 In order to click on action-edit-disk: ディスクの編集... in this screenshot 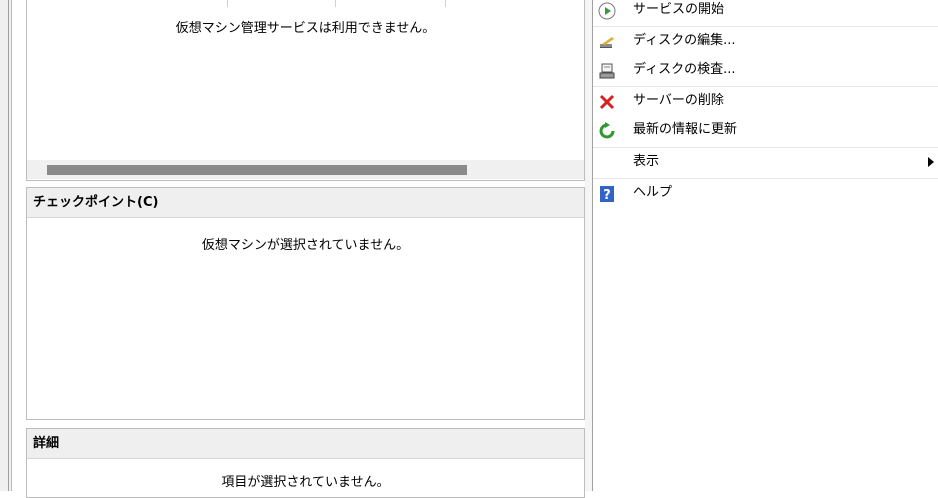, I will do `click(765, 41)`.